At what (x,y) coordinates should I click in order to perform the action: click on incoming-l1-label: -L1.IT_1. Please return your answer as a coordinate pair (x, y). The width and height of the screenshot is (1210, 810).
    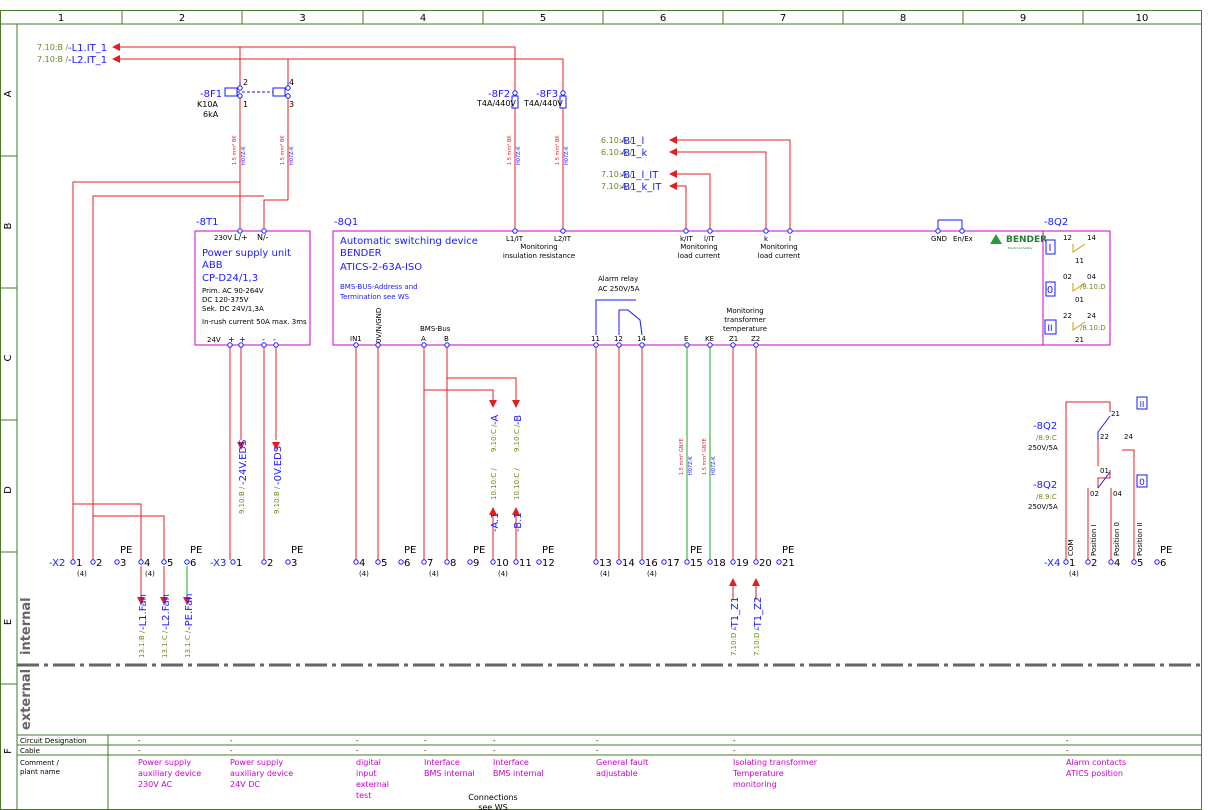
    Looking at the image, I should click on (87, 48).